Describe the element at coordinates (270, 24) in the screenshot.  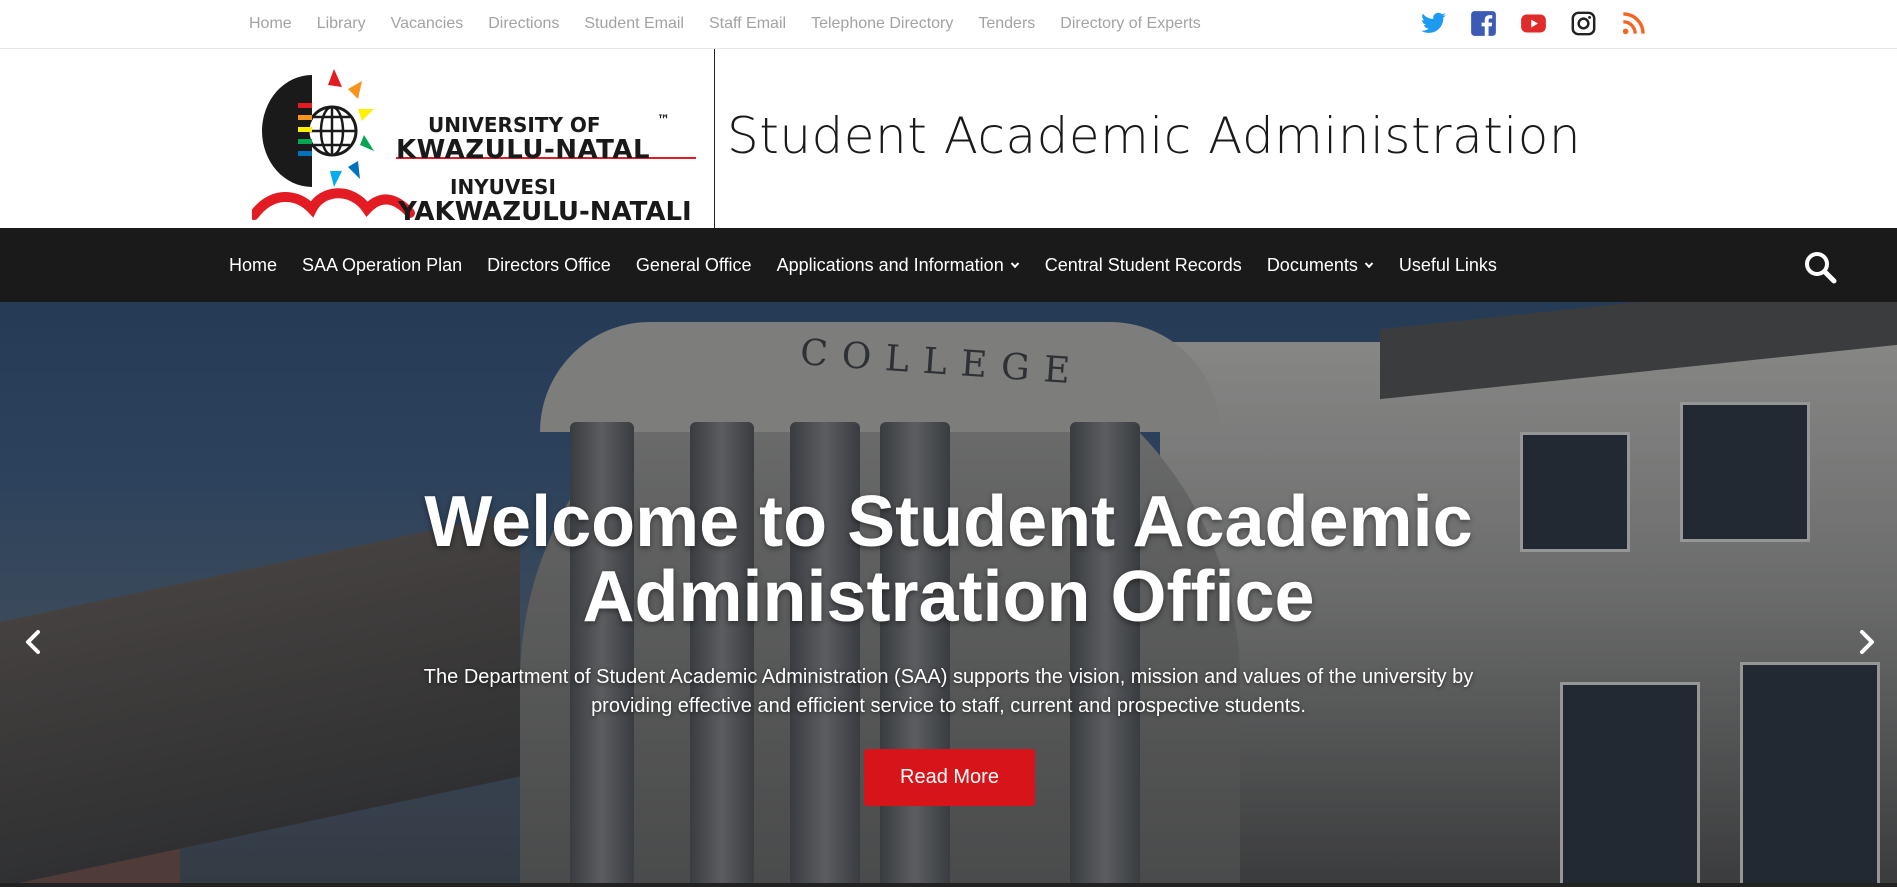
I see `toplink-home: Home` at that location.